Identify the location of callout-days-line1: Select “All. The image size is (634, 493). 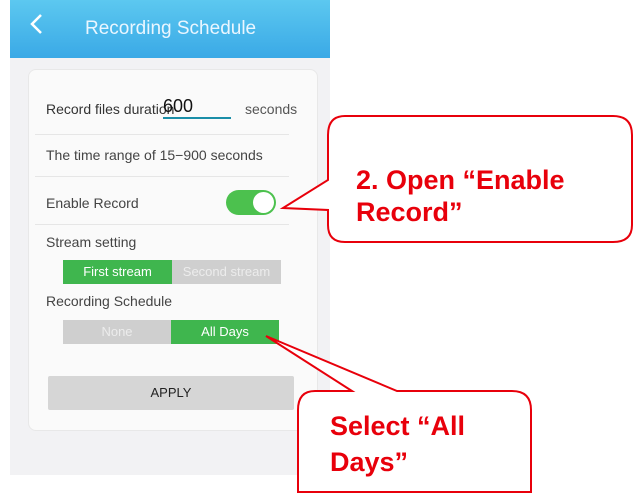
(398, 426).